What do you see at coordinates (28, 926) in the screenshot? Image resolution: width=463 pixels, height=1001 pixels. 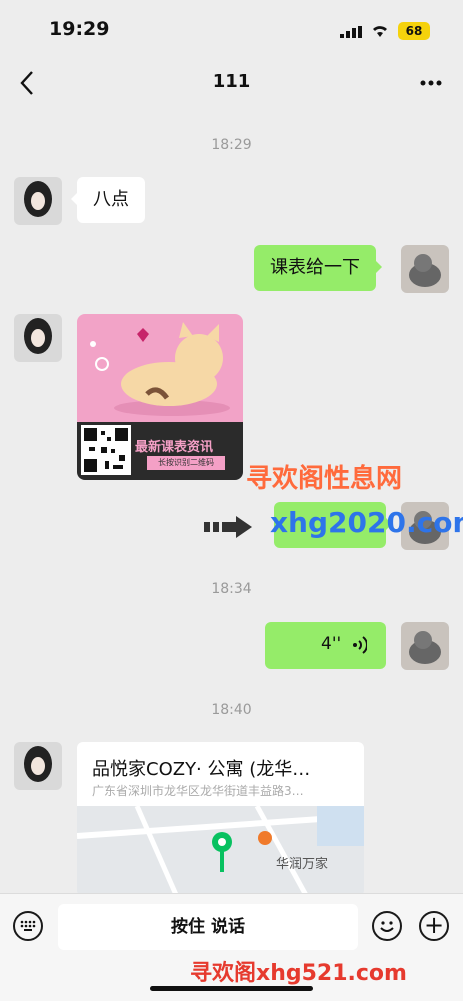 I see `keyboard-icon` at bounding box center [28, 926].